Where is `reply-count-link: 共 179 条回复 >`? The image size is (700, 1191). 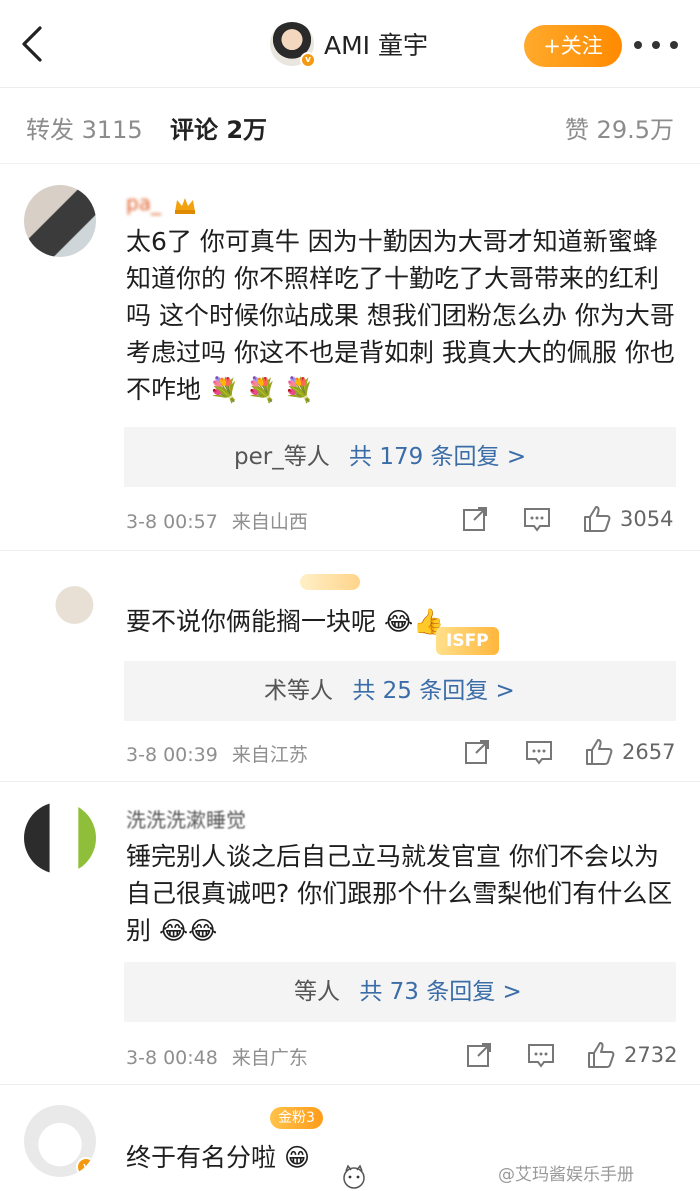
reply-count-link: 共 179 条回复 > is located at coordinates (437, 457).